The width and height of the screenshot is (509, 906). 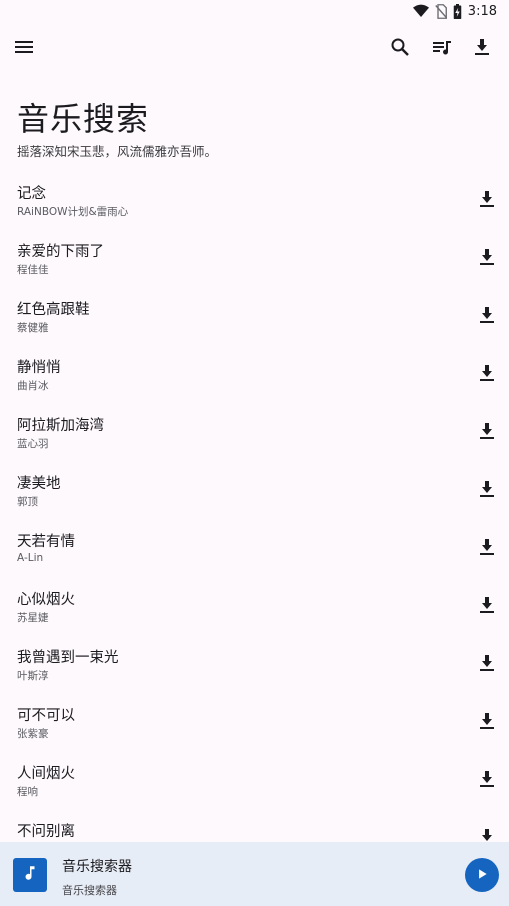 I want to click on song-item: 不问别离 徐秉龙, so click(x=254, y=825).